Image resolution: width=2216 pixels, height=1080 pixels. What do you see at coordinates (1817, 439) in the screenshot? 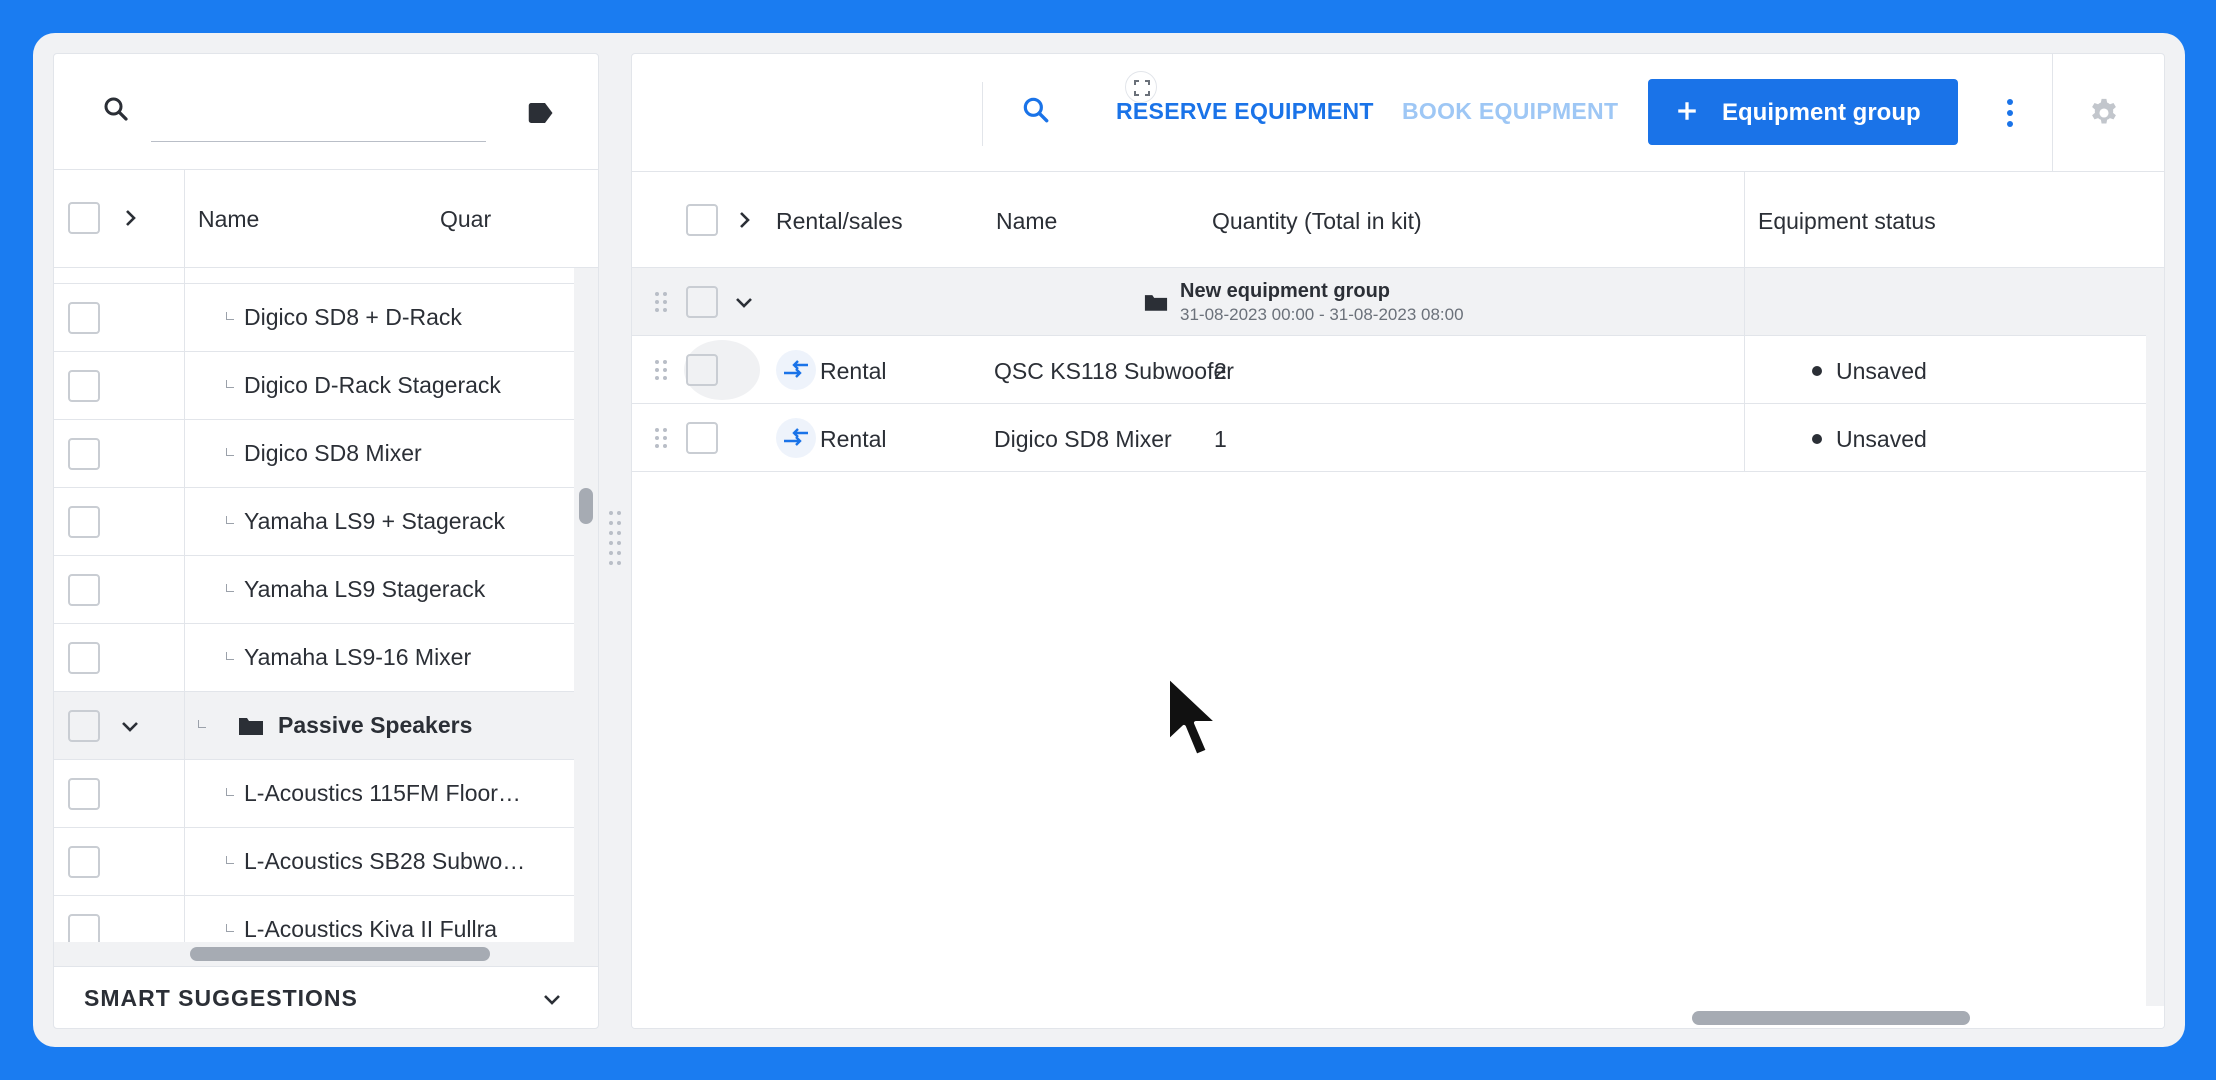
I see `status-dot-icon` at bounding box center [1817, 439].